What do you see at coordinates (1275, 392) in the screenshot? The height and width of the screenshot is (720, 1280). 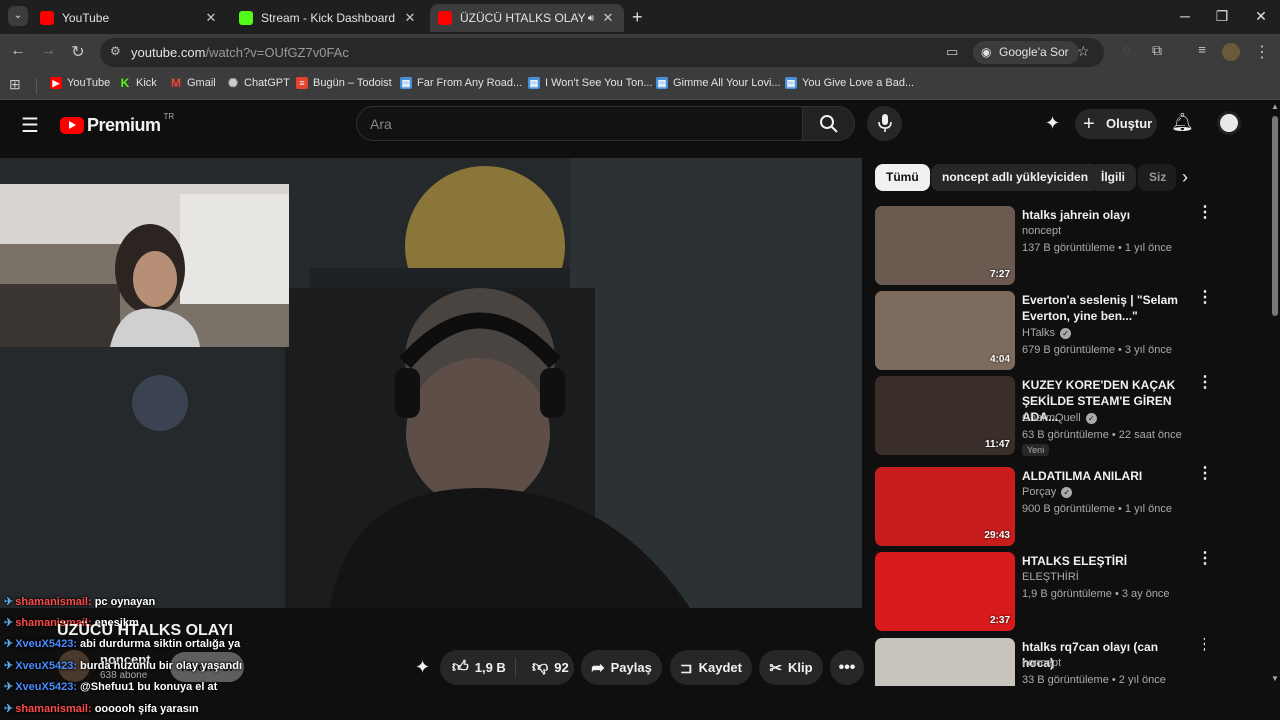 I see `page-scrollbar: ▲ ▼` at bounding box center [1275, 392].